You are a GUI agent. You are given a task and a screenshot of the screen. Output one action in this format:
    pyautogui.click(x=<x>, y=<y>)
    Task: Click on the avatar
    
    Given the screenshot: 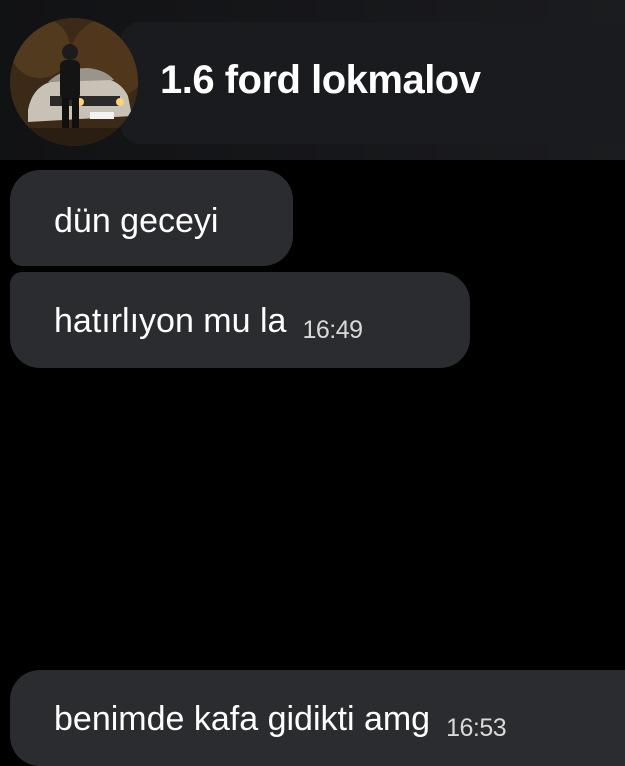 What is the action you would take?
    pyautogui.click(x=74, y=82)
    